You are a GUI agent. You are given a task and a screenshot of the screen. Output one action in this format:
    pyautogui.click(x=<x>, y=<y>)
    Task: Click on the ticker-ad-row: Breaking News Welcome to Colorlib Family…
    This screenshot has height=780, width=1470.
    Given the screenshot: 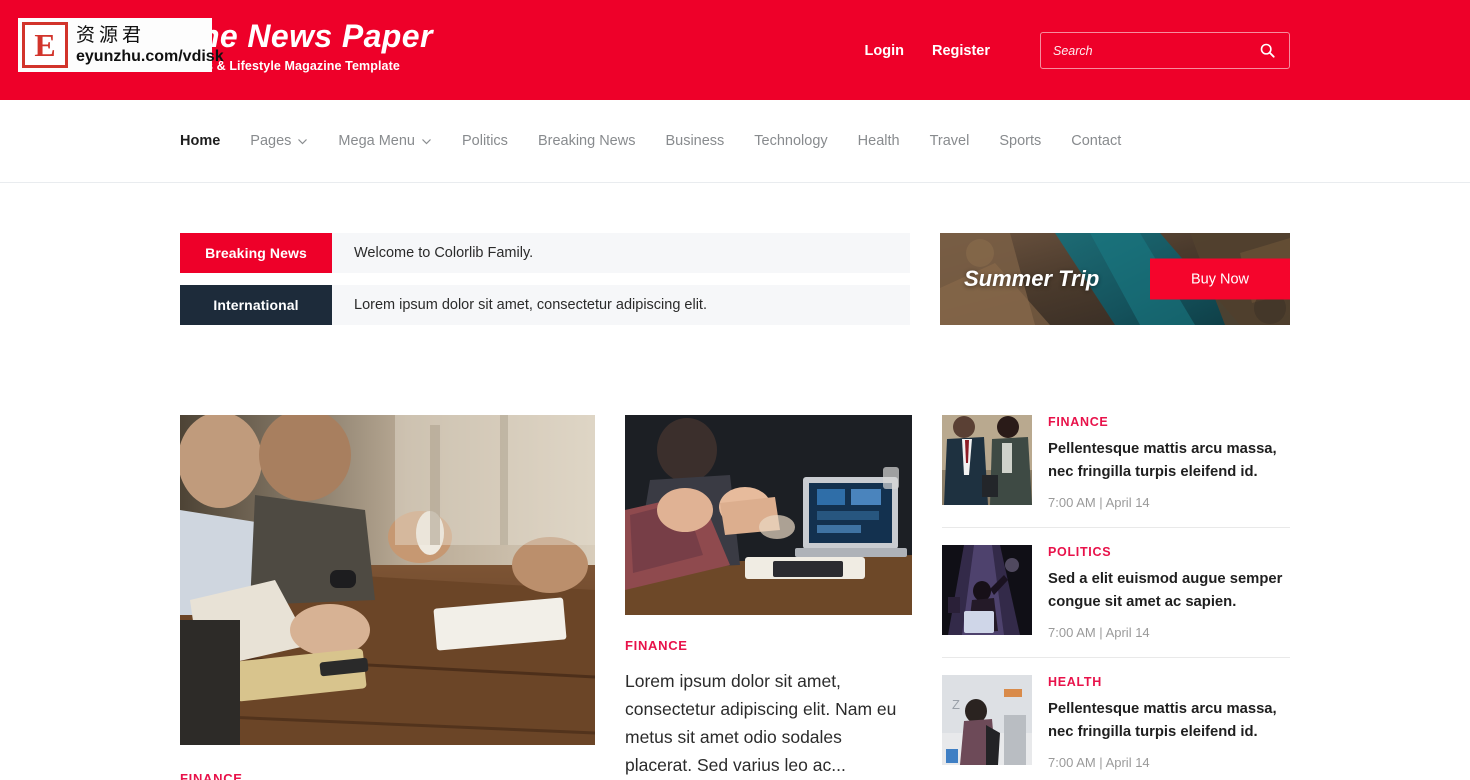 What is the action you would take?
    pyautogui.click(x=735, y=260)
    